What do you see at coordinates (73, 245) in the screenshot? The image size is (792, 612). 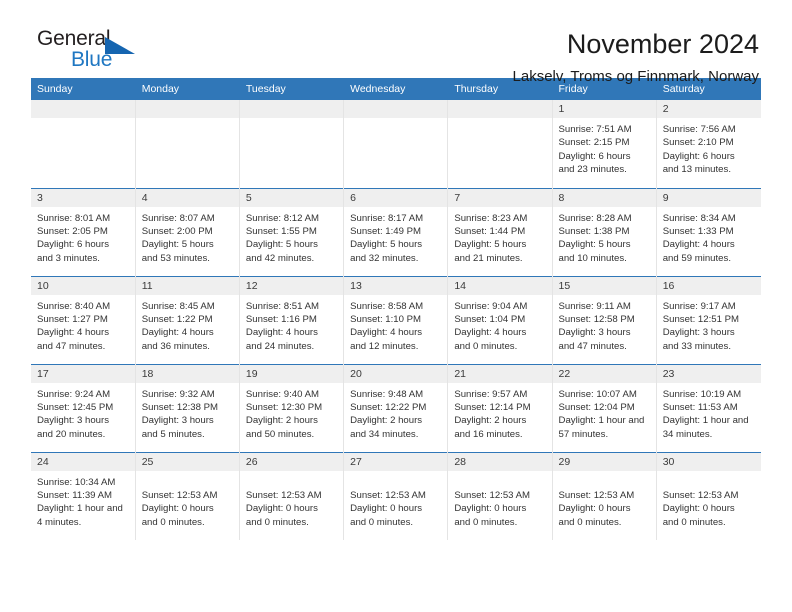 I see `detail-line: Daylight: 6 hours` at bounding box center [73, 245].